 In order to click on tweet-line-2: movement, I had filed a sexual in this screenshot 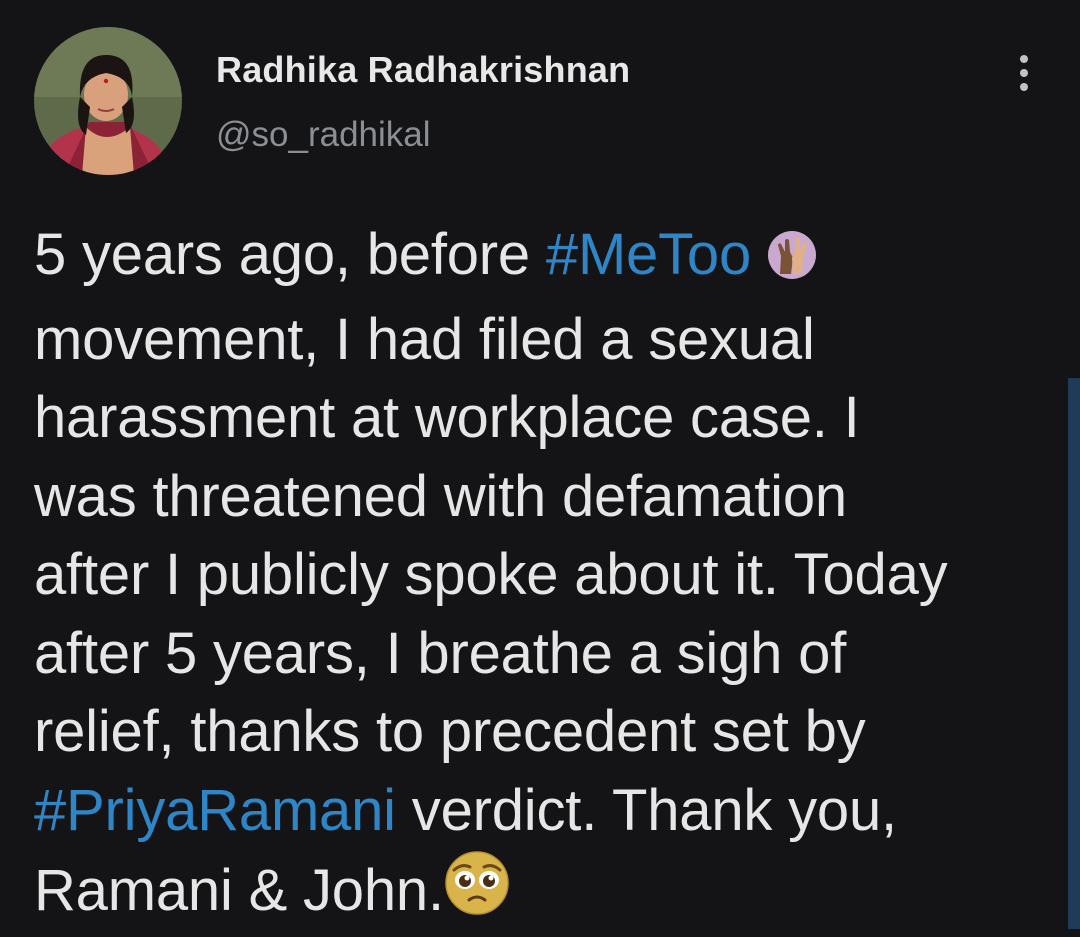, I will do `click(424, 339)`.